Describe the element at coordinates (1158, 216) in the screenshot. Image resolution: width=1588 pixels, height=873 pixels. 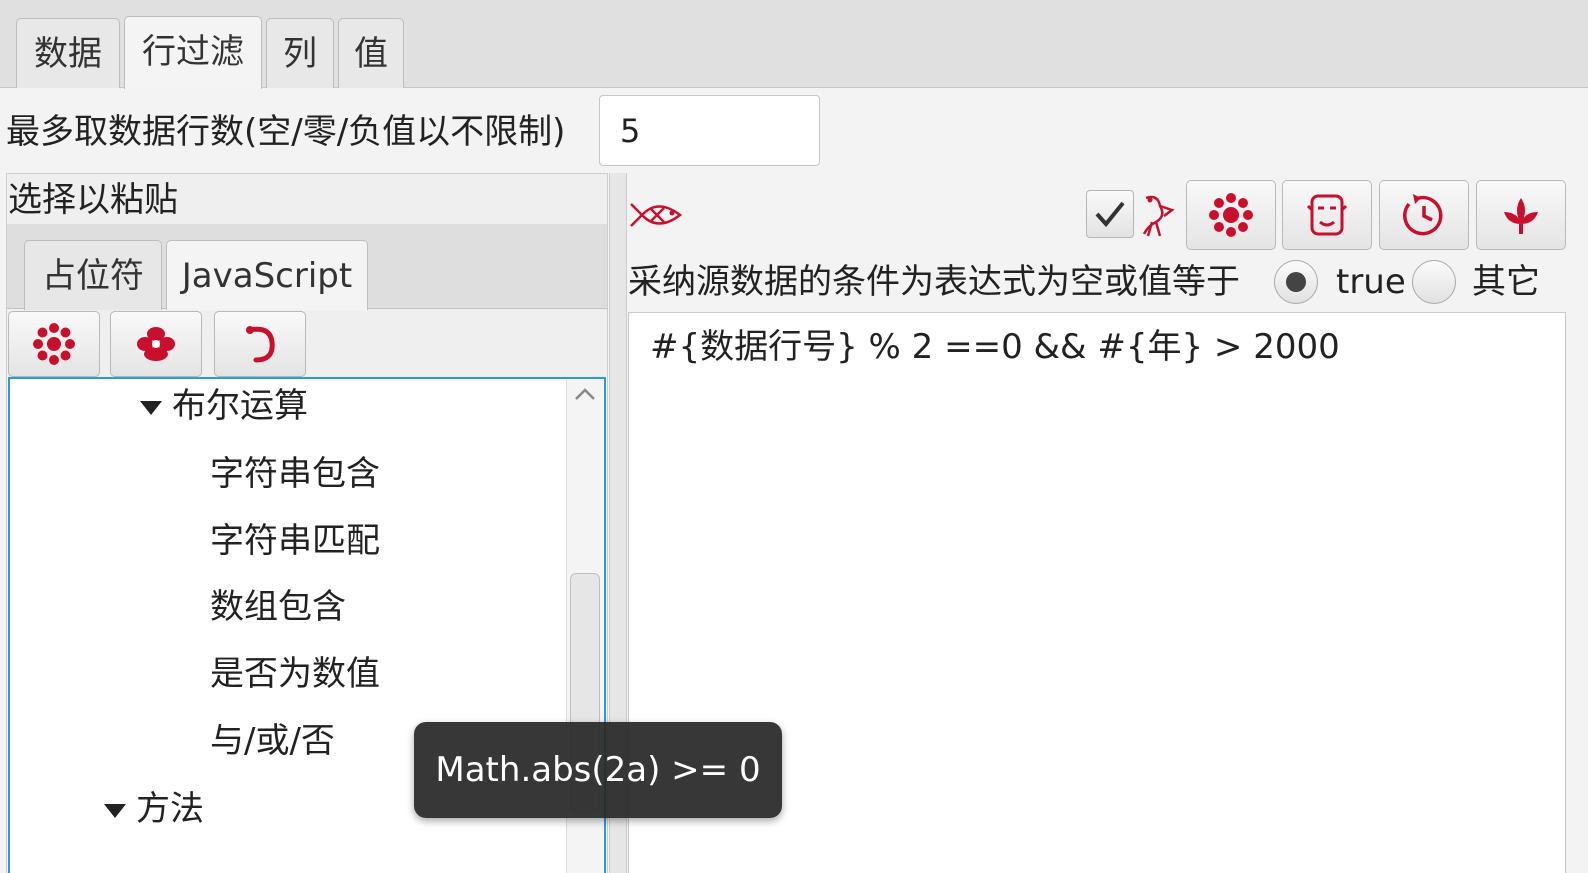
I see `bird-icon` at that location.